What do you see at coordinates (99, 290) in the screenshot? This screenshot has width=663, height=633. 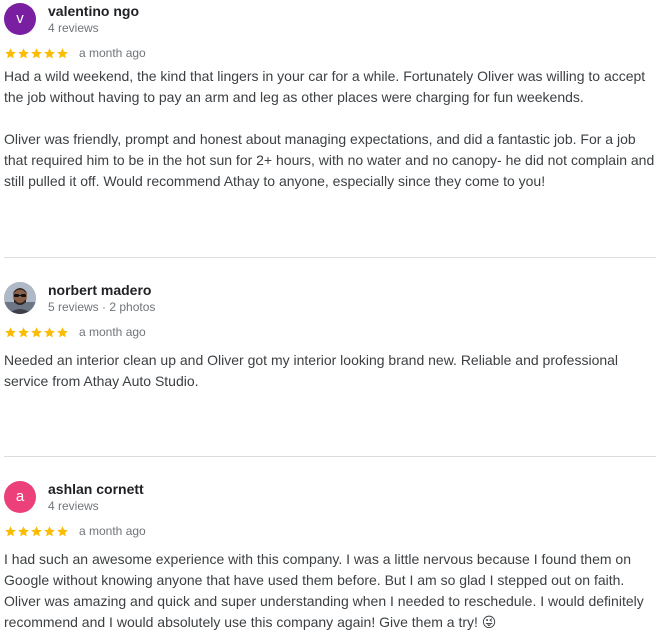 I see `reviewer-name: norbert madero` at bounding box center [99, 290].